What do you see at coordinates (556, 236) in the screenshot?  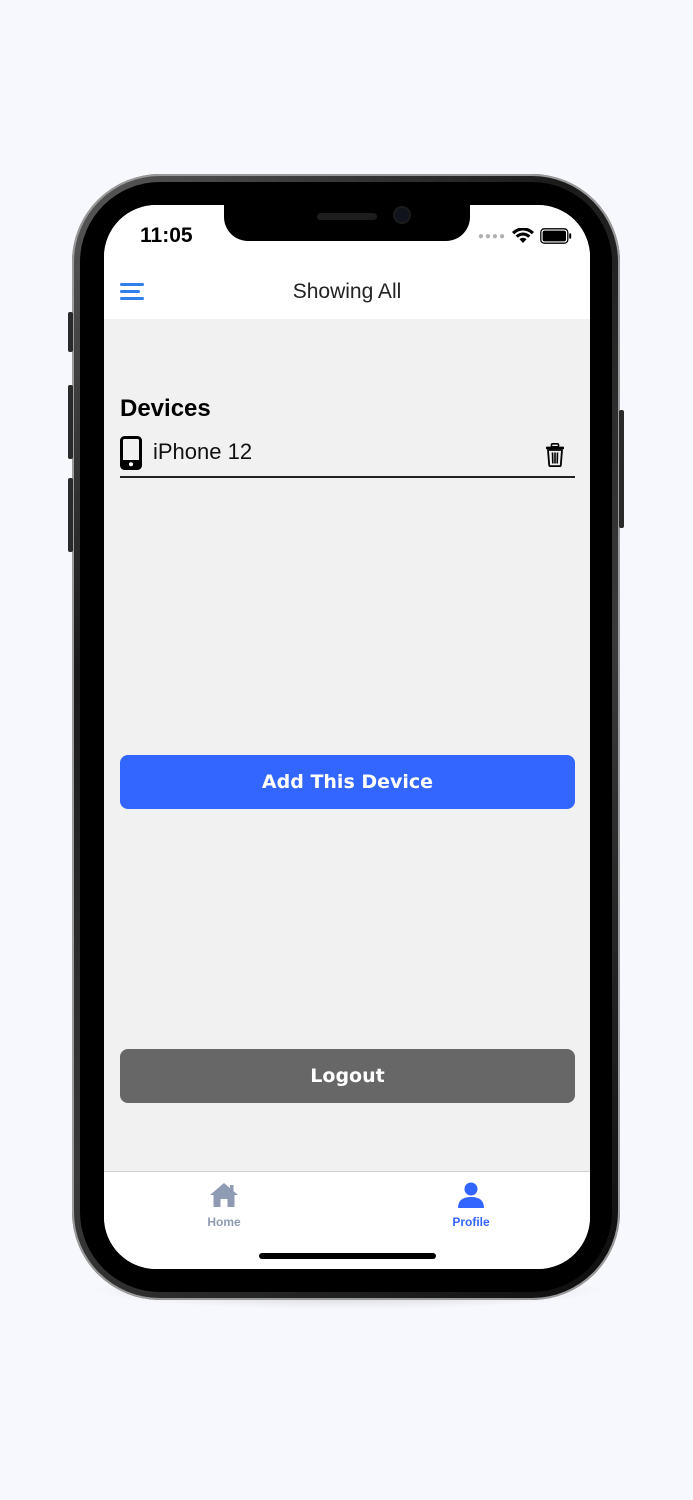 I see `battery-icon` at bounding box center [556, 236].